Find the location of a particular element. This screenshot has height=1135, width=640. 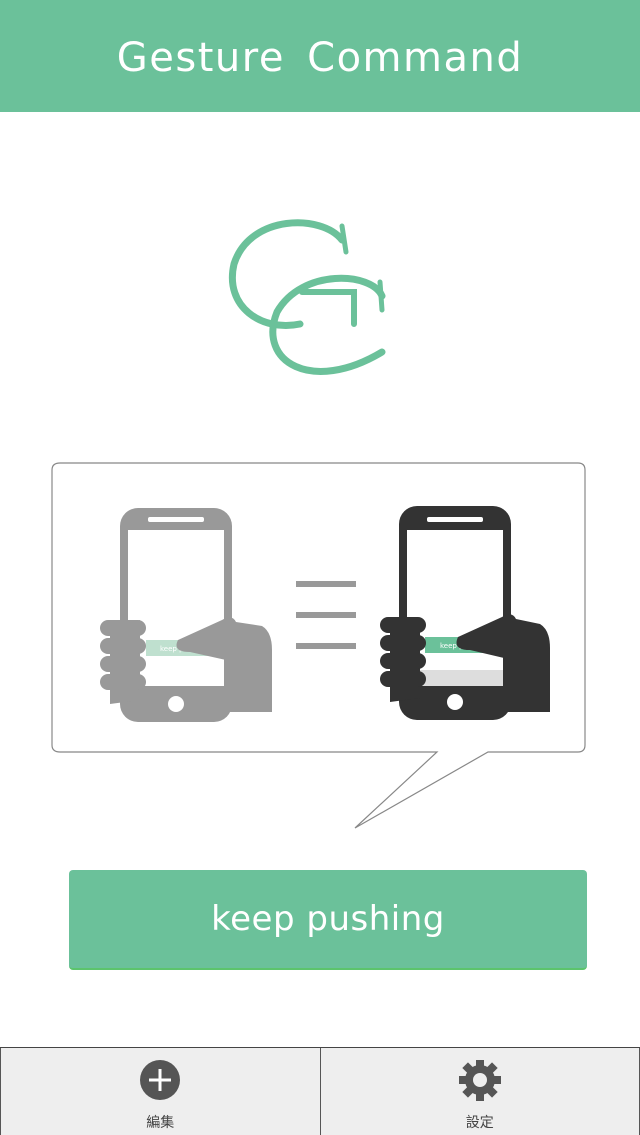

tab-settings-label: 設定 is located at coordinates (479, 1123).